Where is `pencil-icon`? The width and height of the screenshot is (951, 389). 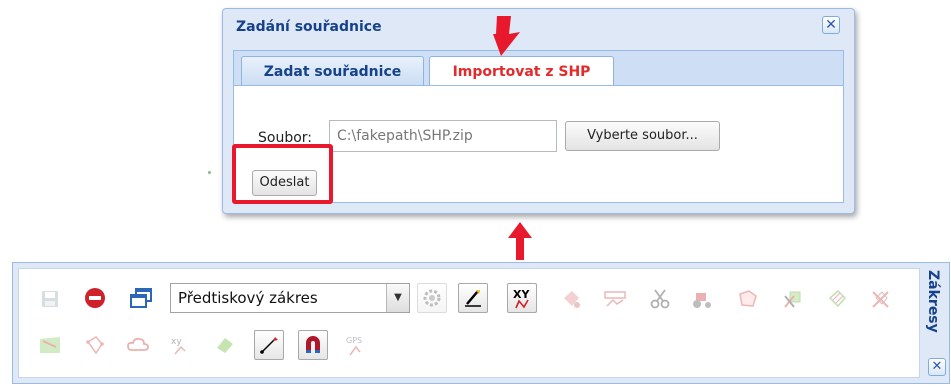
pencil-icon is located at coordinates (473, 298).